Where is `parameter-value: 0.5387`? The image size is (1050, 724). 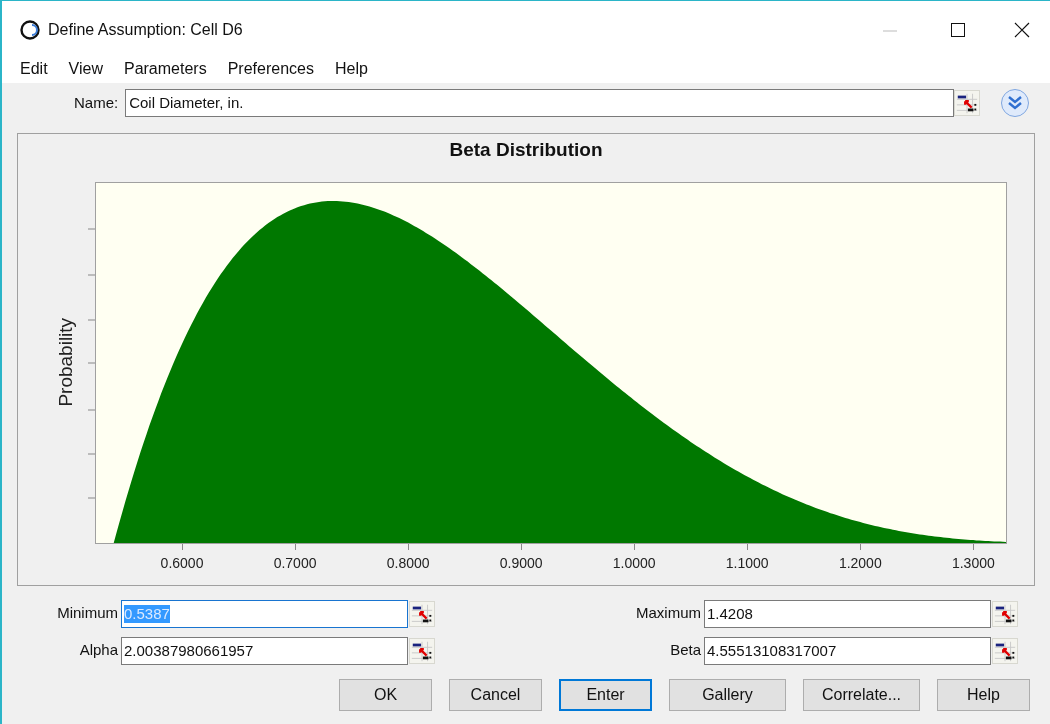
parameter-value: 0.5387 is located at coordinates (147, 613).